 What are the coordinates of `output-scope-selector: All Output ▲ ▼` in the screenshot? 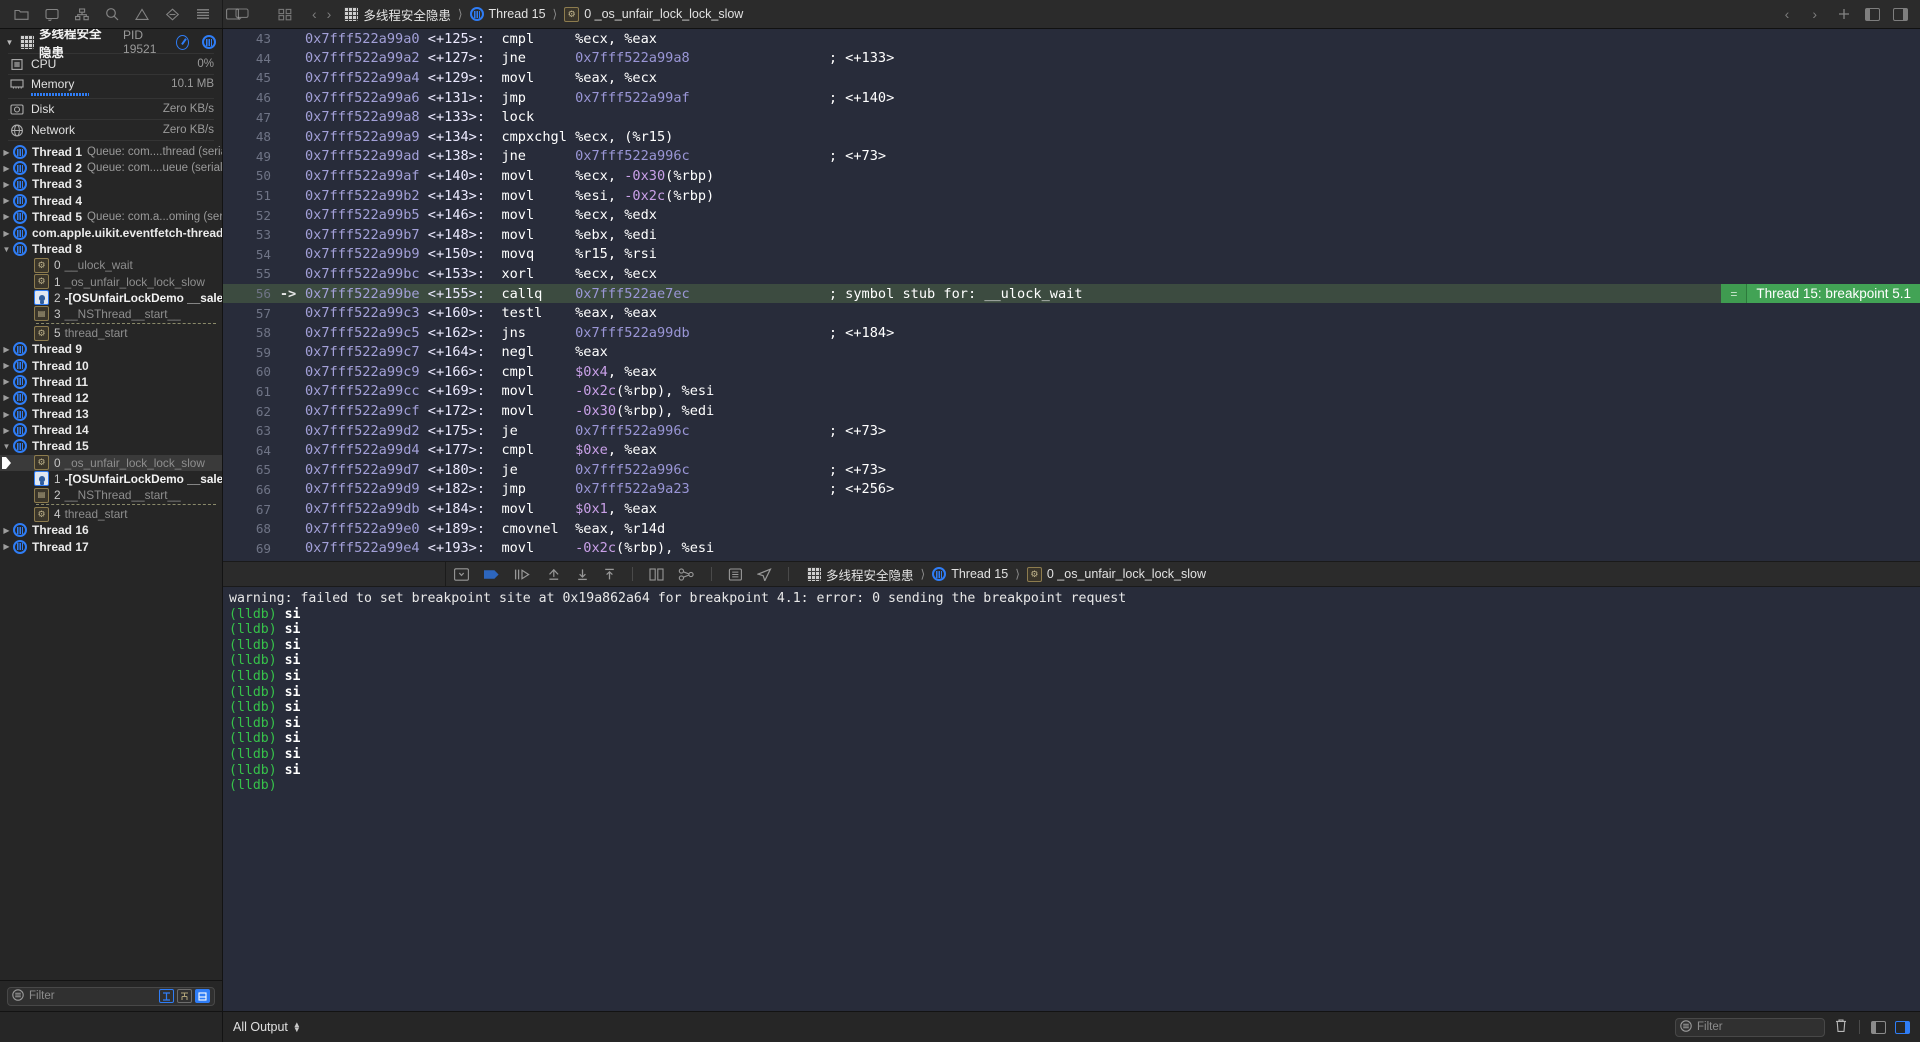 It's located at (267, 1027).